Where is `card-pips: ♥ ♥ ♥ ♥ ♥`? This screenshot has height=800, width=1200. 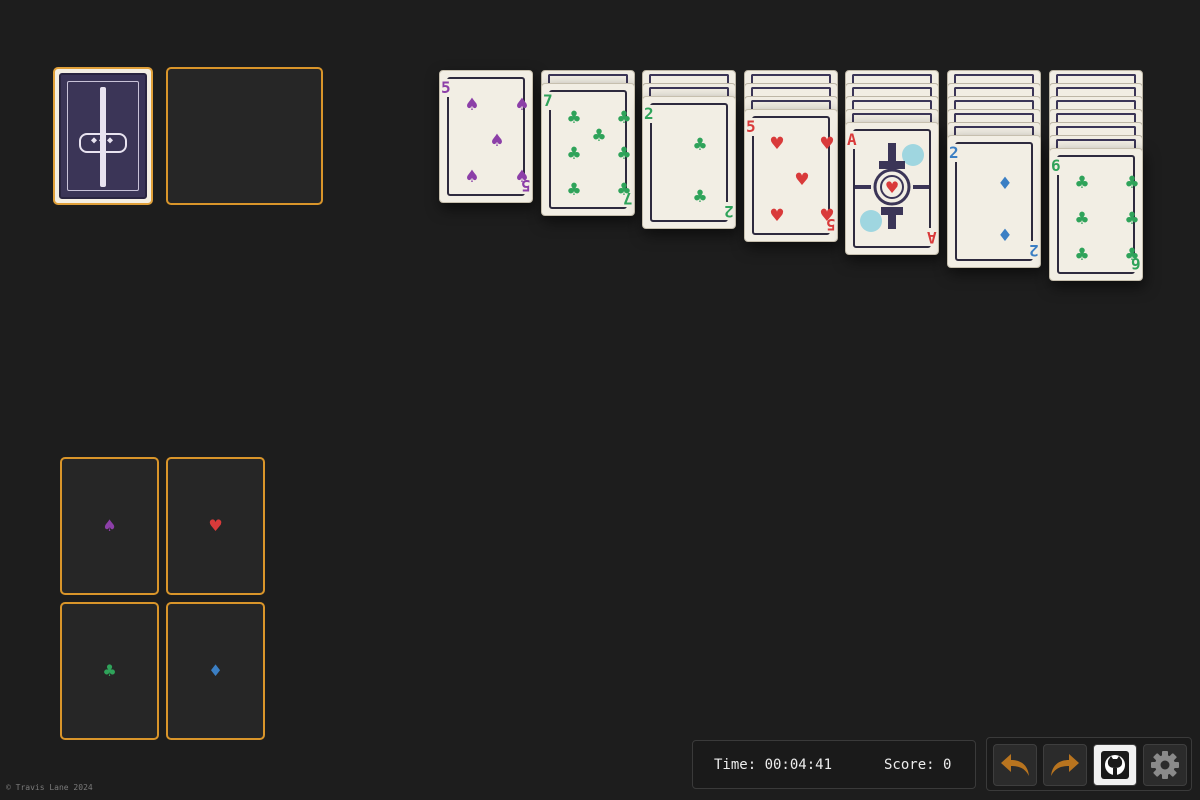
card-pips: ♥ ♥ ♥ ♥ ♥ is located at coordinates (794, 175).